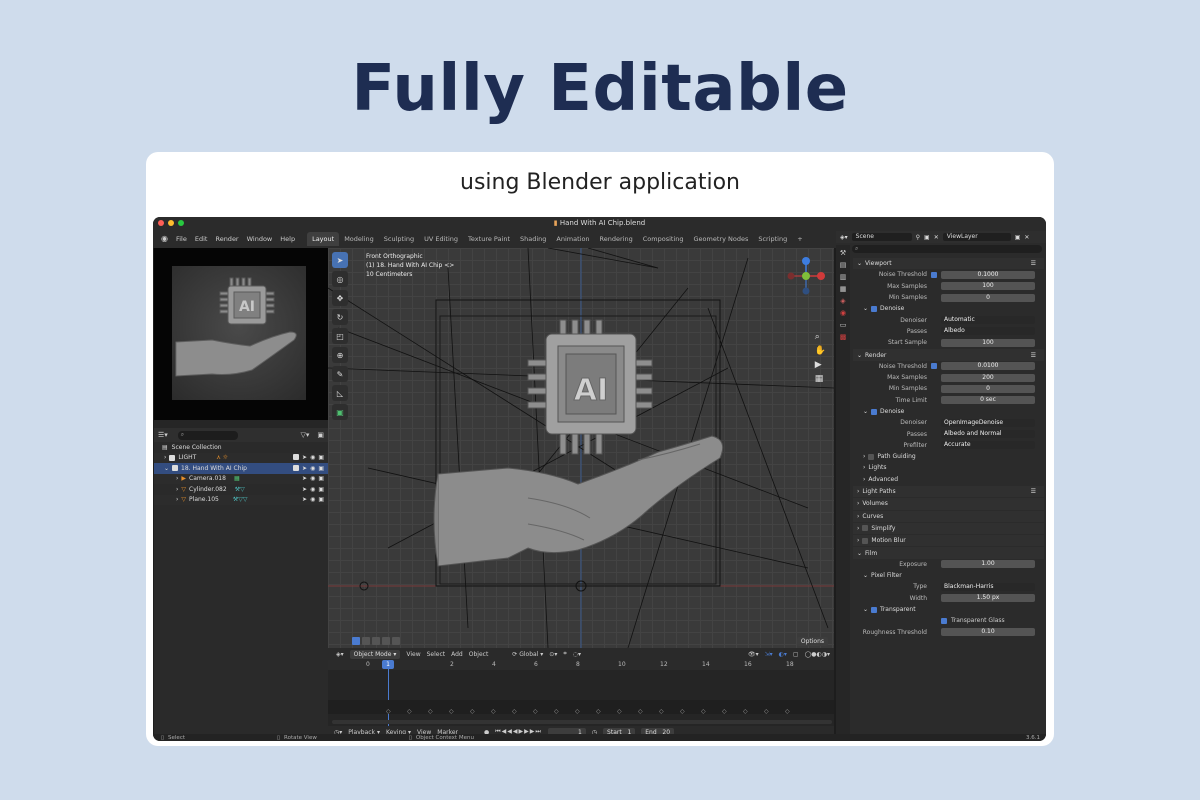 The width and height of the screenshot is (1200, 800). I want to click on grid-view-icon: ▦, so click(820, 379).